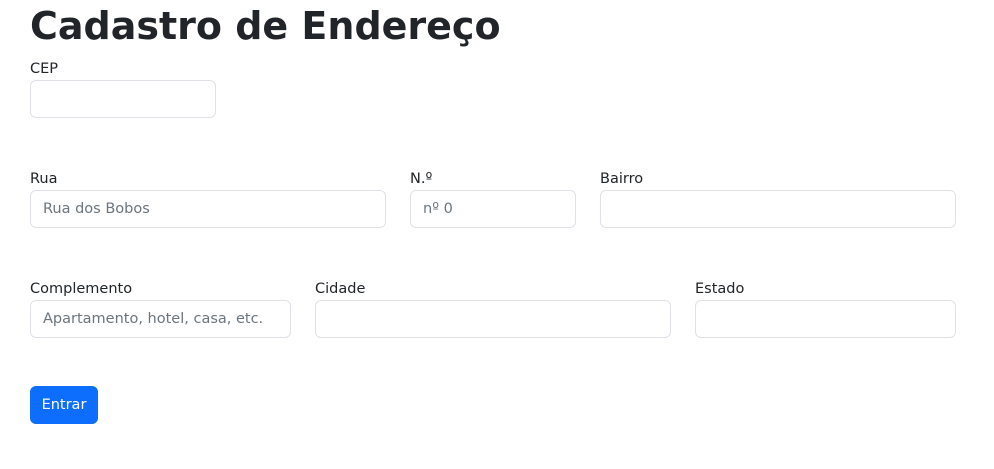  I want to click on numero-input, so click(493, 209).